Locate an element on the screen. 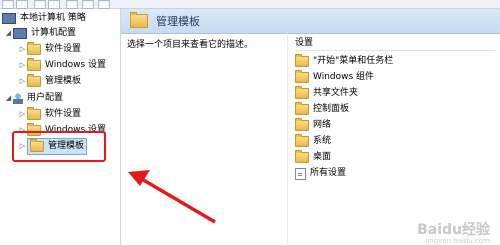  tree-node-software-settings: ▷ 软件设置 is located at coordinates (49, 49).